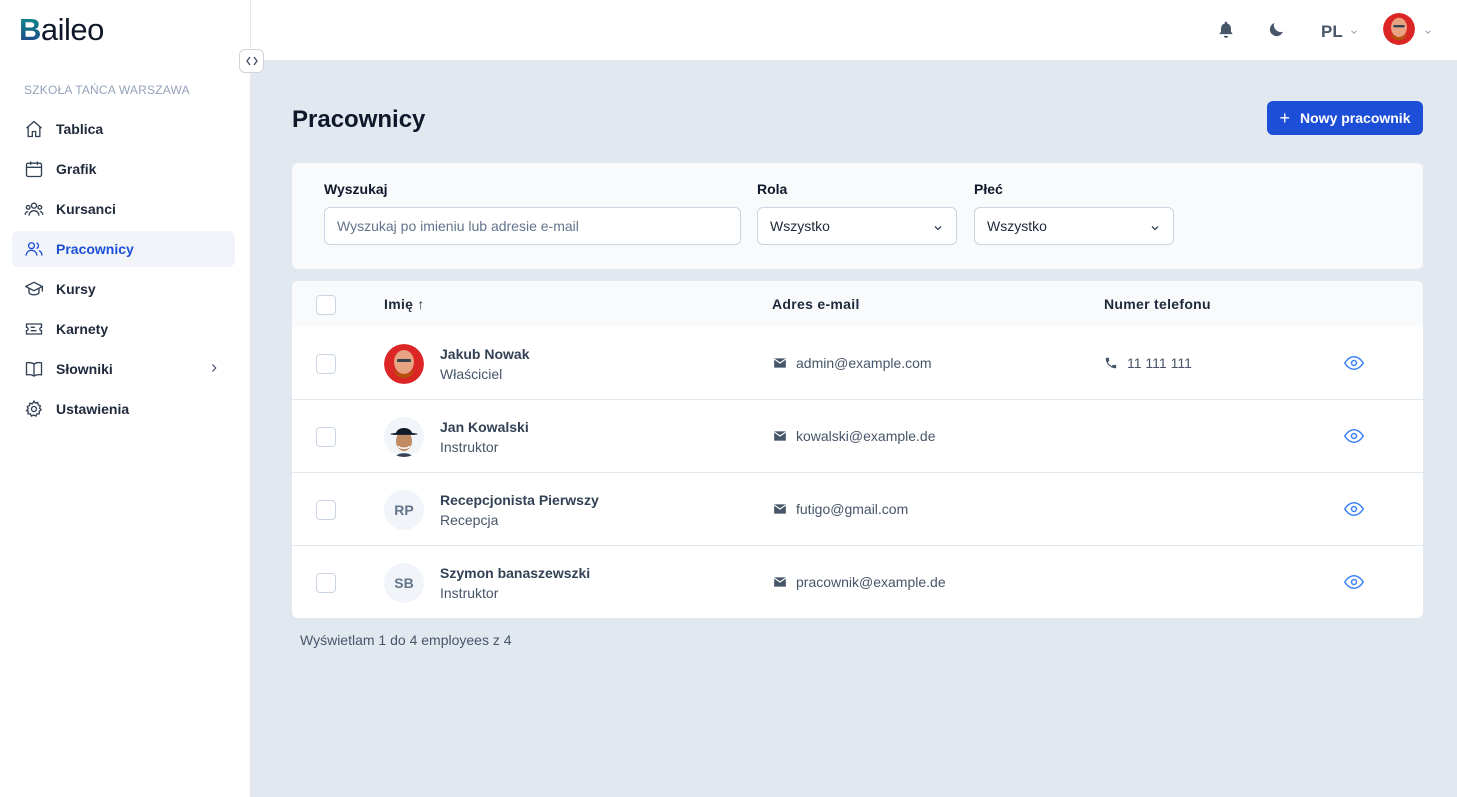 This screenshot has width=1457, height=797. What do you see at coordinates (86, 209) in the screenshot?
I see `sidebar-item-label: Kursanci` at bounding box center [86, 209].